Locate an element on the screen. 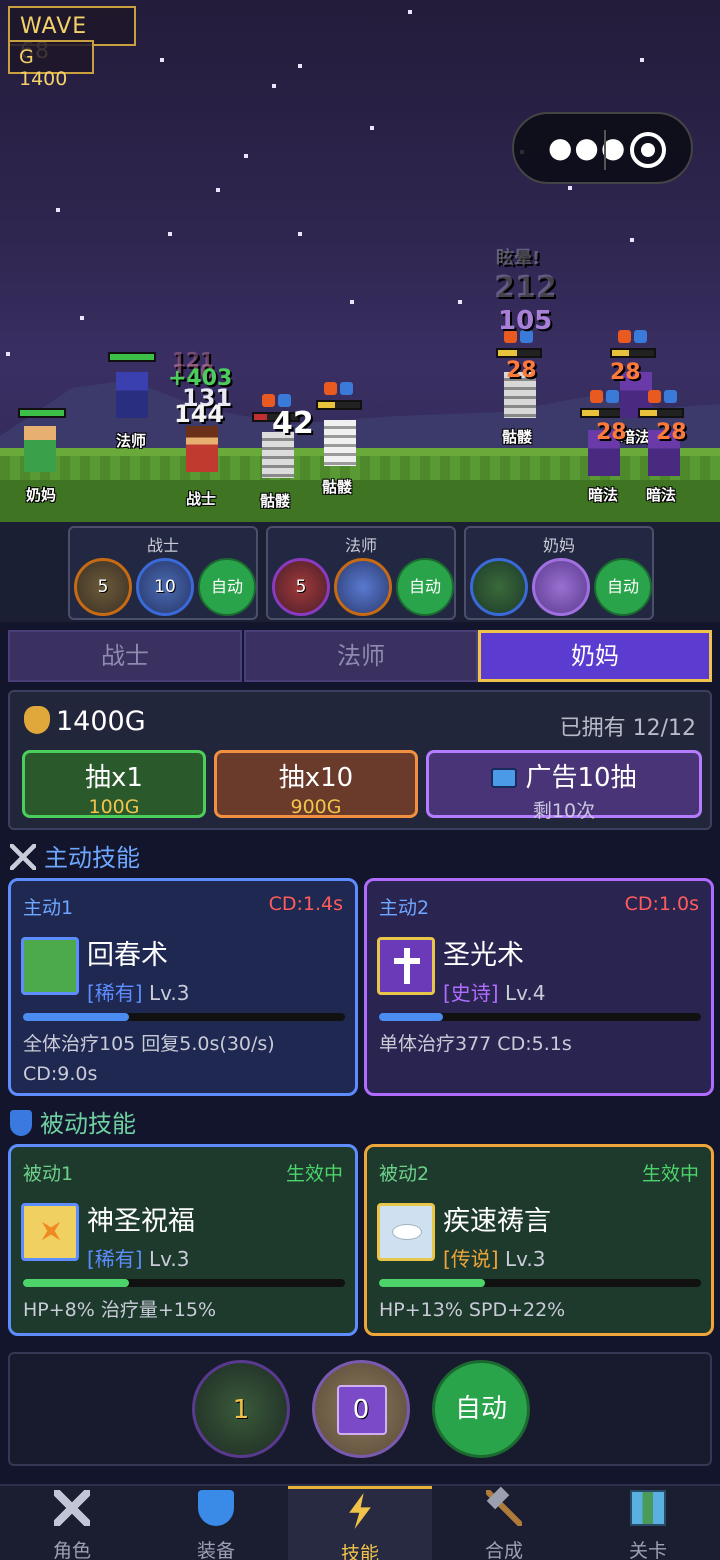  damage-number: 105 is located at coordinates (525, 321).